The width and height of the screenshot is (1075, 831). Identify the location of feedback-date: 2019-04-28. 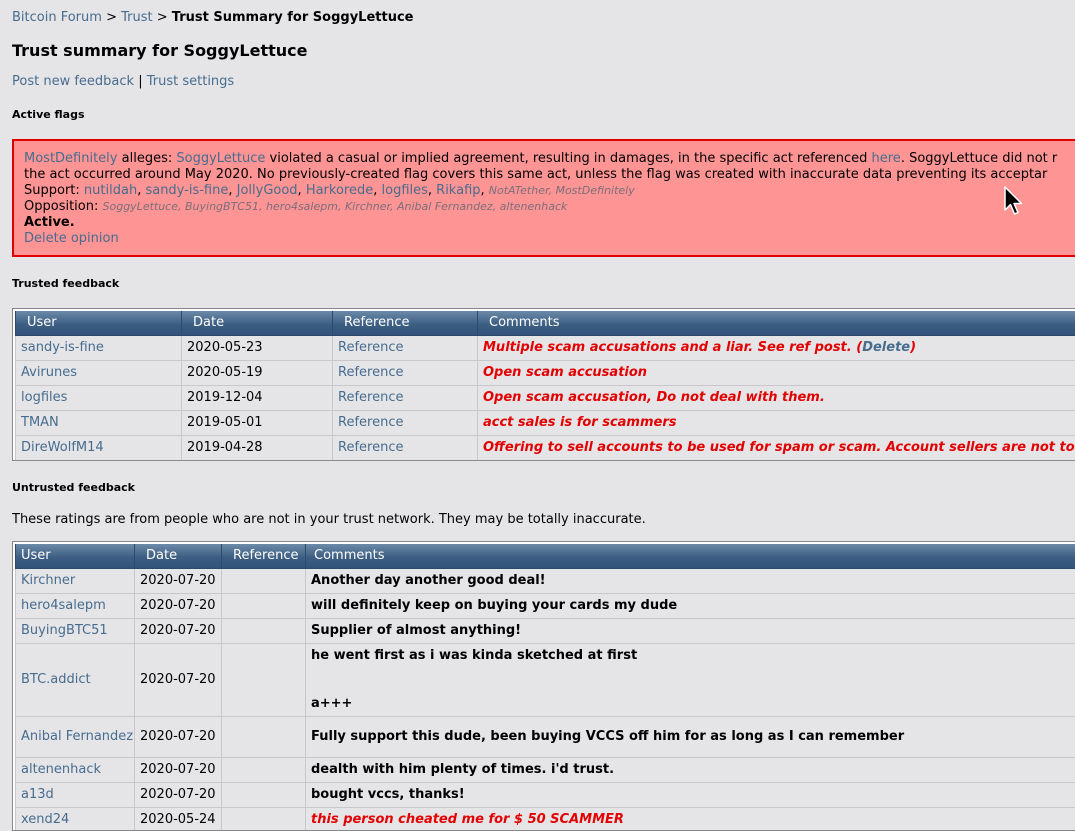
(257, 447).